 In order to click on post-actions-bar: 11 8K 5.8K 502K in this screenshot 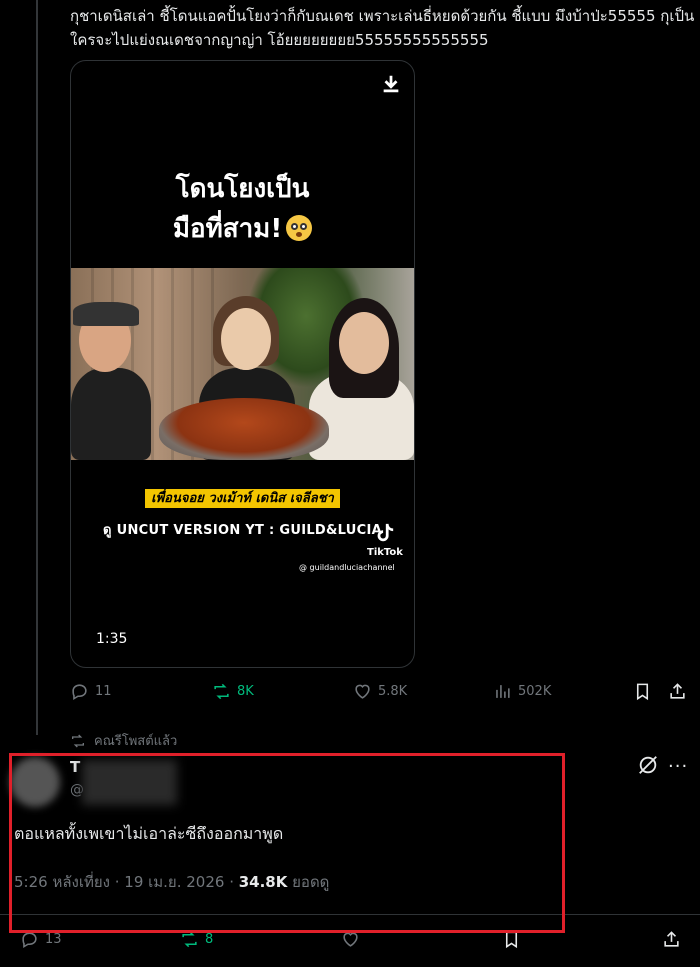, I will do `click(382, 695)`.